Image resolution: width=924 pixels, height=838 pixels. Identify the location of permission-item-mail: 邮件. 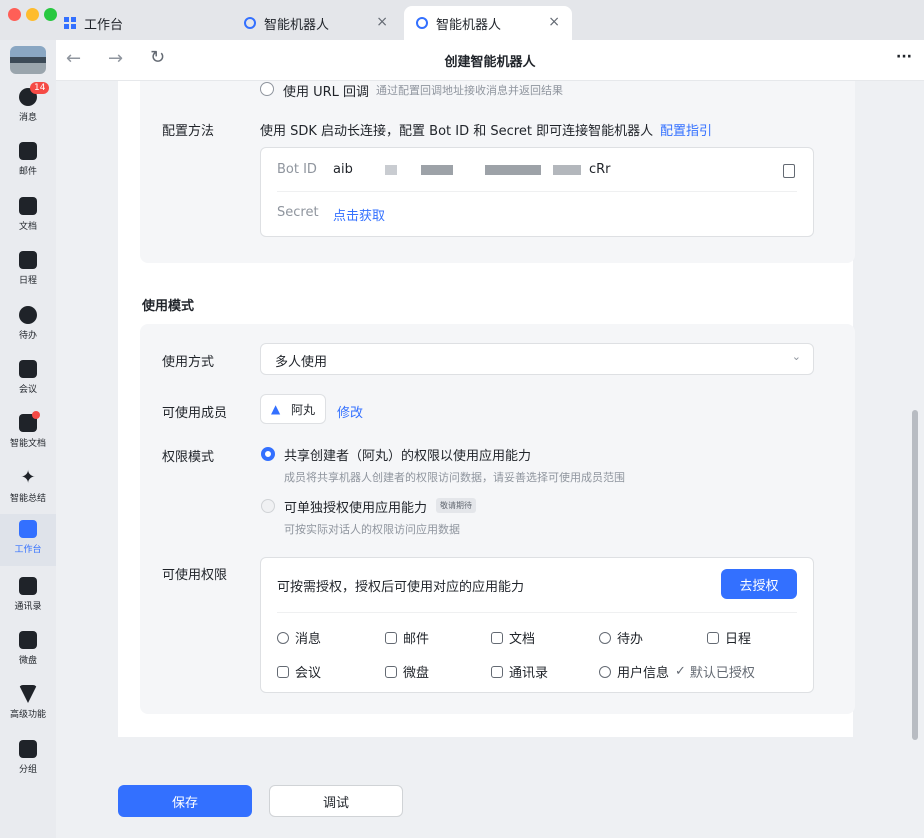
(407, 637).